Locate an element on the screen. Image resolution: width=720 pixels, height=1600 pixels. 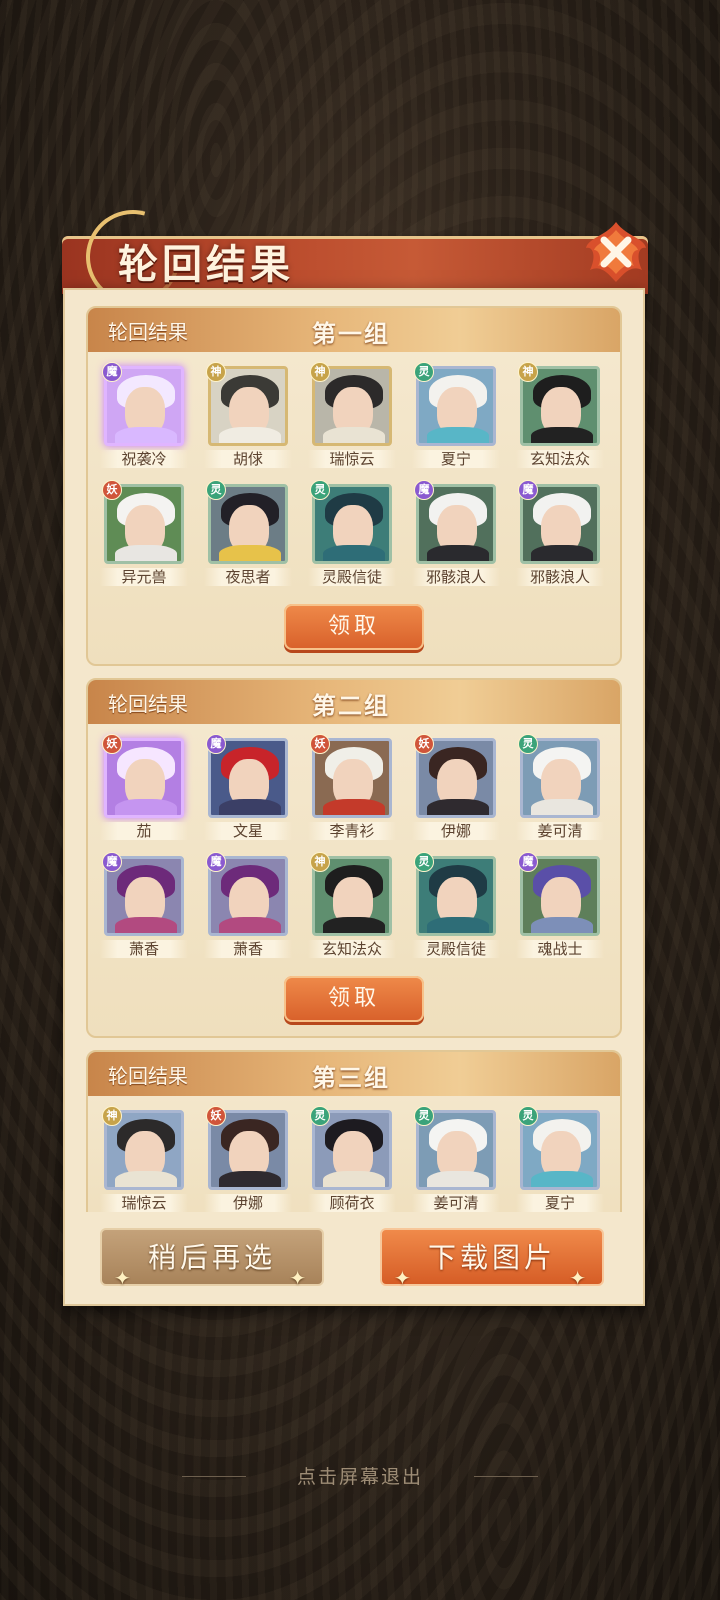
close-icon is located at coordinates (616, 252).